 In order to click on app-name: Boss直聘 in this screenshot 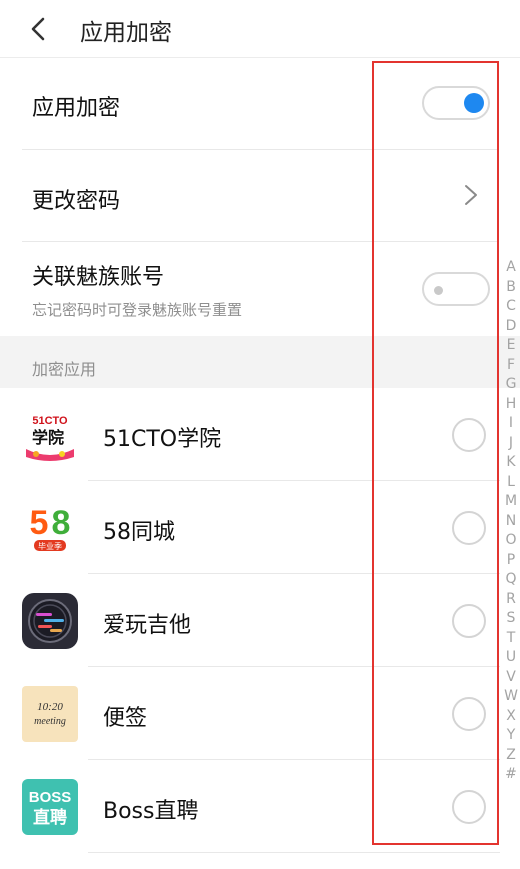, I will do `click(151, 811)`.